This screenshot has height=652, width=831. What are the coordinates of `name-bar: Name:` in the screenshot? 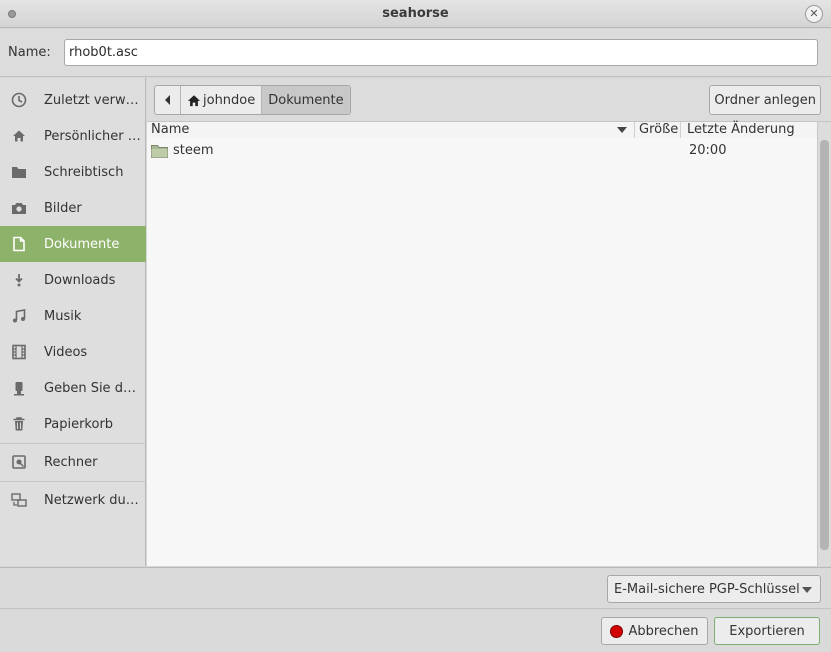 It's located at (415, 53).